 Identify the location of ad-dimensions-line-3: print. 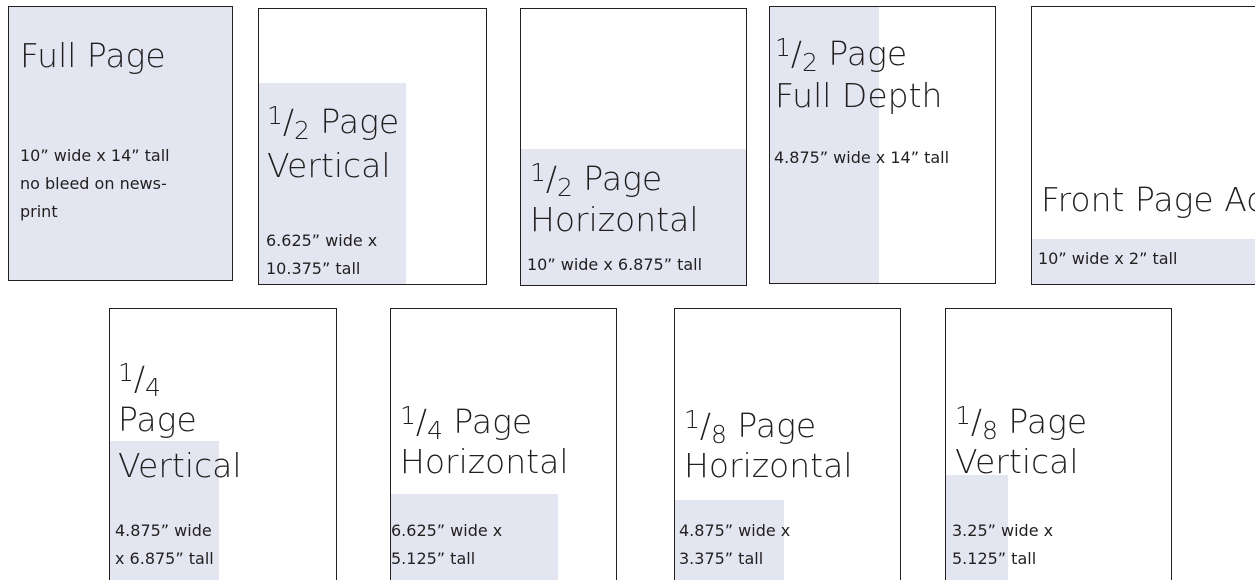
(39, 211).